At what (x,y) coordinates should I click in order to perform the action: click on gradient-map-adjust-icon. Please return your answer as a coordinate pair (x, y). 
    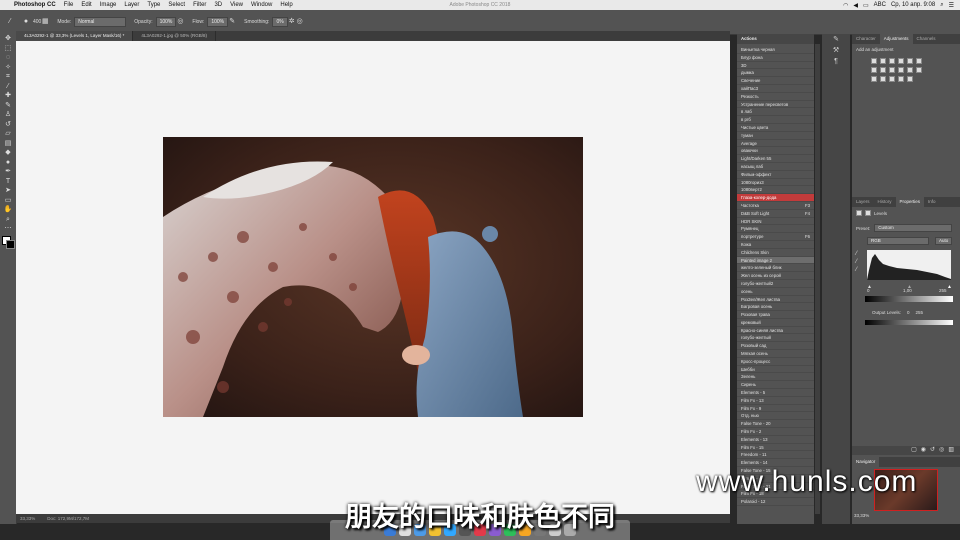
    Looking at the image, I should click on (919, 61).